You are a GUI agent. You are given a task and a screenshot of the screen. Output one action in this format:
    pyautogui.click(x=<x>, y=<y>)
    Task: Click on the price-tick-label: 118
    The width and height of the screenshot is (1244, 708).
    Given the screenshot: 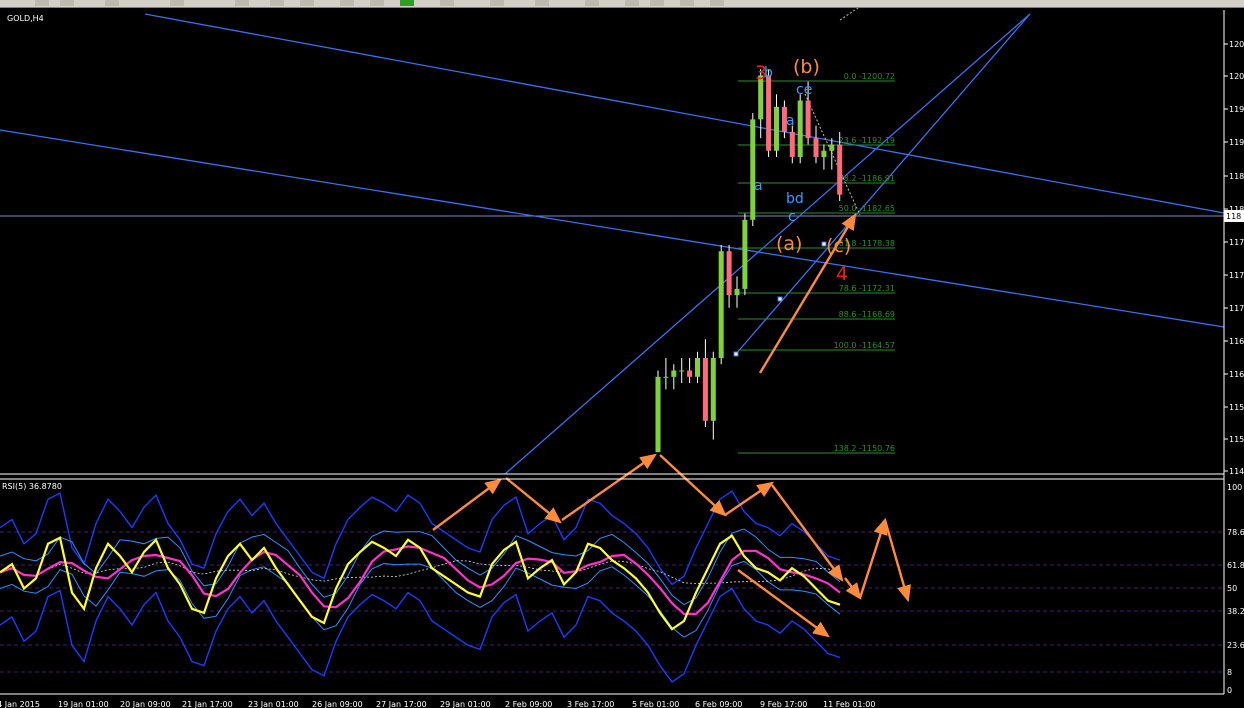 What is the action you would take?
    pyautogui.click(x=1236, y=176)
    